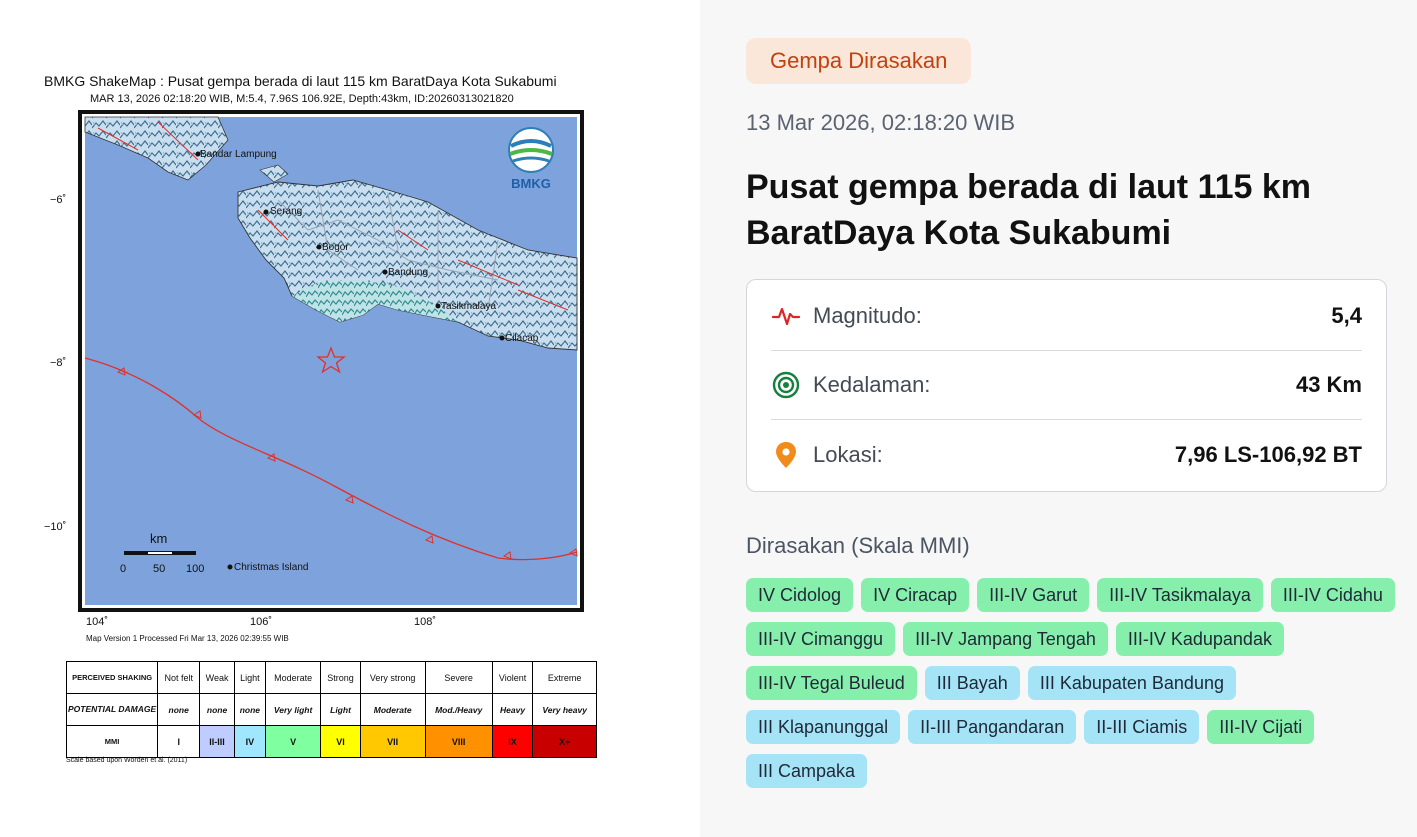 Image resolution: width=1417 pixels, height=837 pixels. I want to click on legend-cell-shaking: Moderate, so click(293, 677).